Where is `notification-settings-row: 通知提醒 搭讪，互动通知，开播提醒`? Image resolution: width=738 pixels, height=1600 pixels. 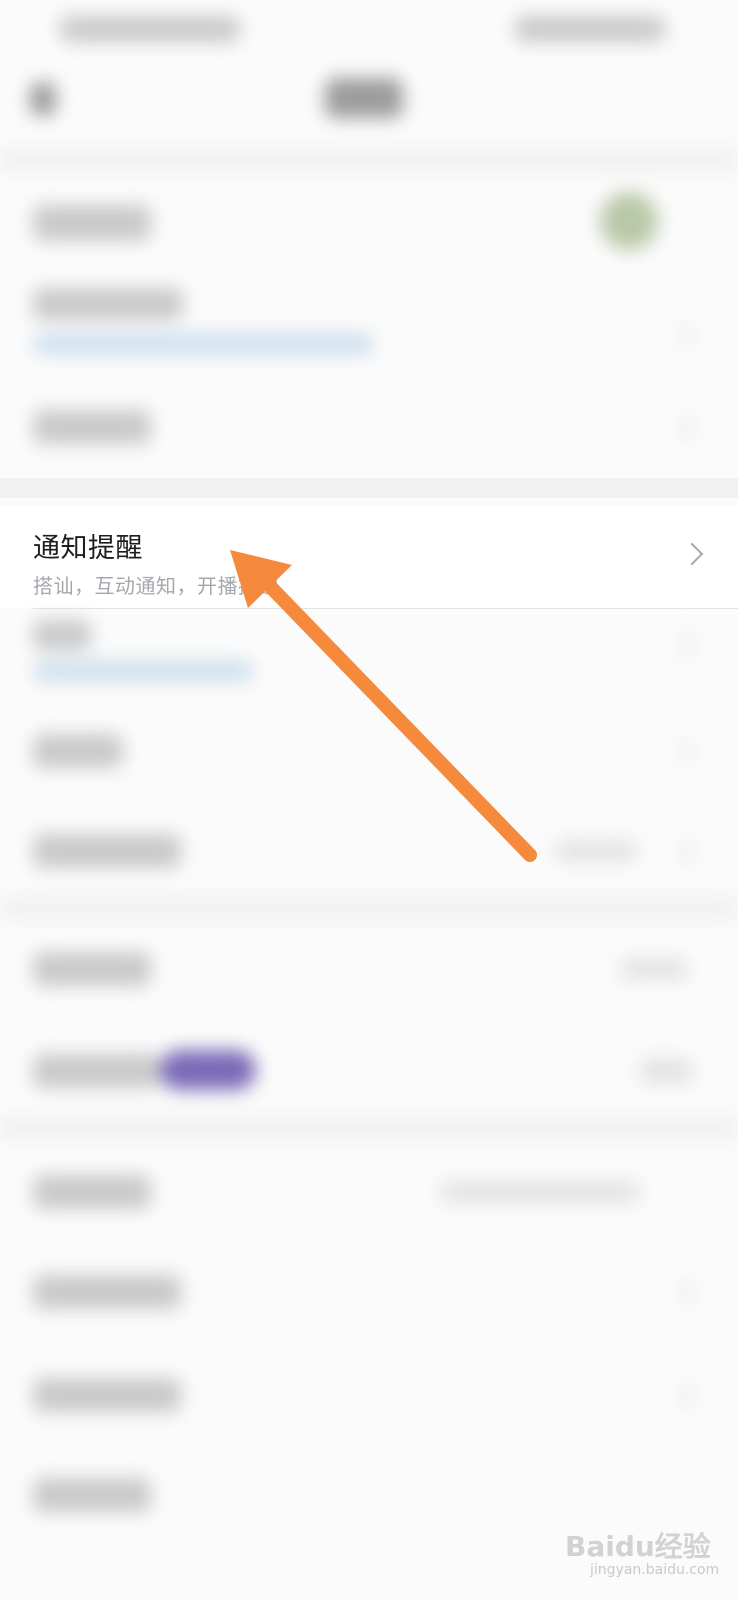 notification-settings-row: 通知提醒 搭讪，互动通知，开播提醒 is located at coordinates (369, 557).